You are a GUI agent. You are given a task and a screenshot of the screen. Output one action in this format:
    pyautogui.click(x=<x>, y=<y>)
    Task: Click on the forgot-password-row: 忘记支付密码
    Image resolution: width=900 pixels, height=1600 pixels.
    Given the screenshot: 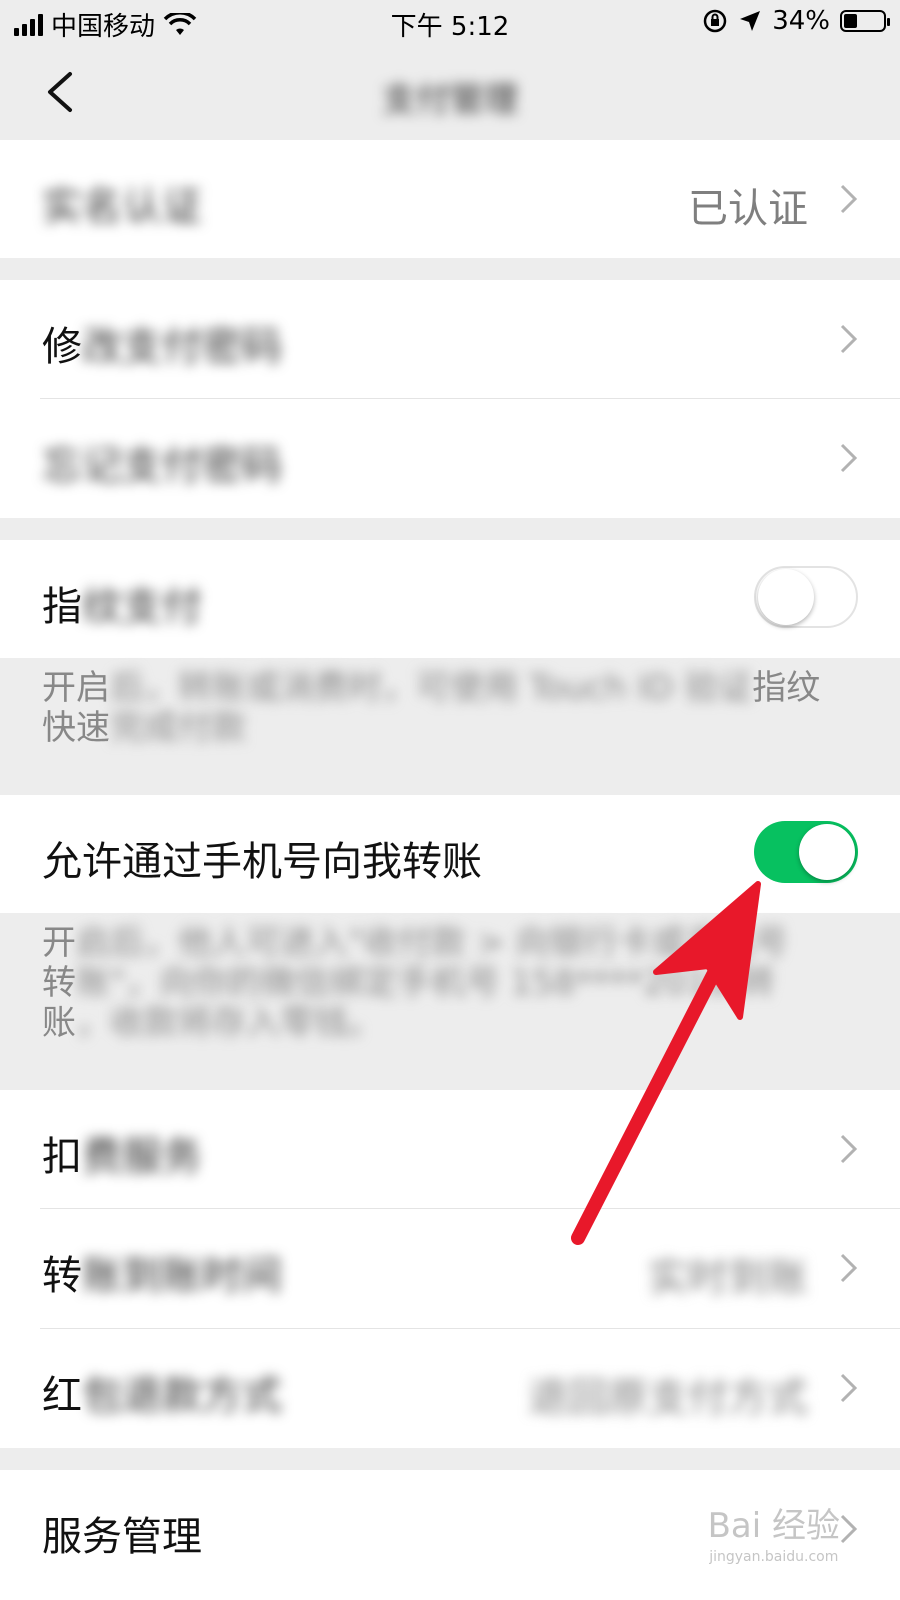 What is the action you would take?
    pyautogui.click(x=450, y=458)
    